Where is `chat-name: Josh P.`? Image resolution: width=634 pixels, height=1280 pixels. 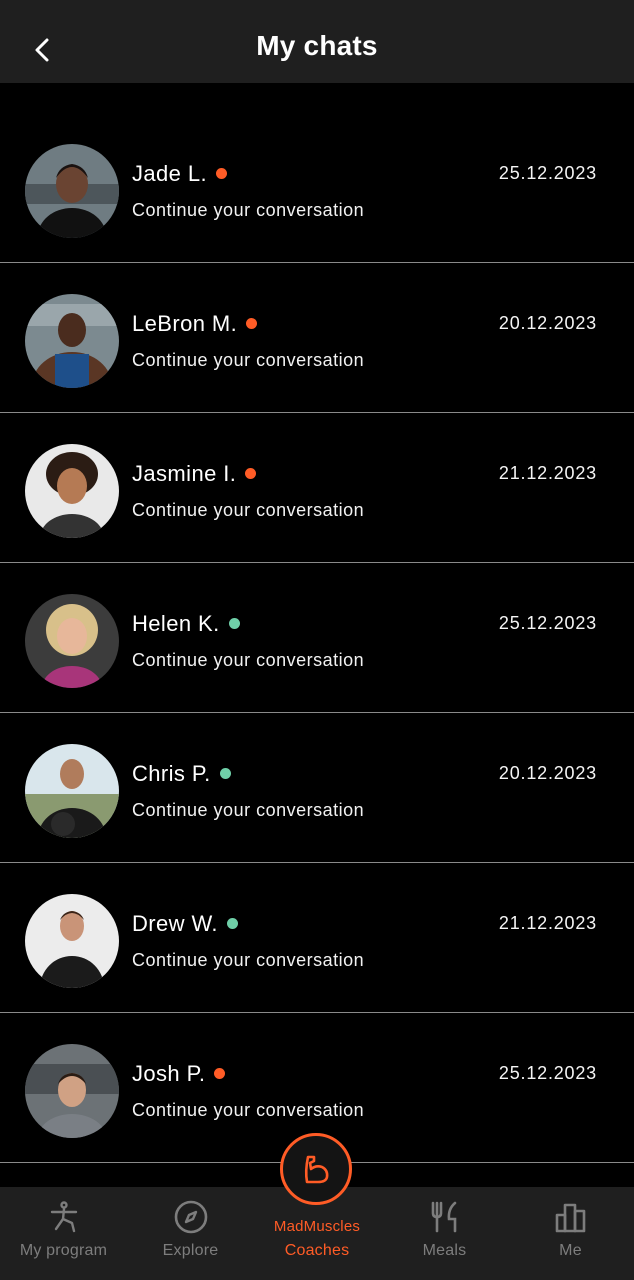 chat-name: Josh P. is located at coordinates (179, 1074).